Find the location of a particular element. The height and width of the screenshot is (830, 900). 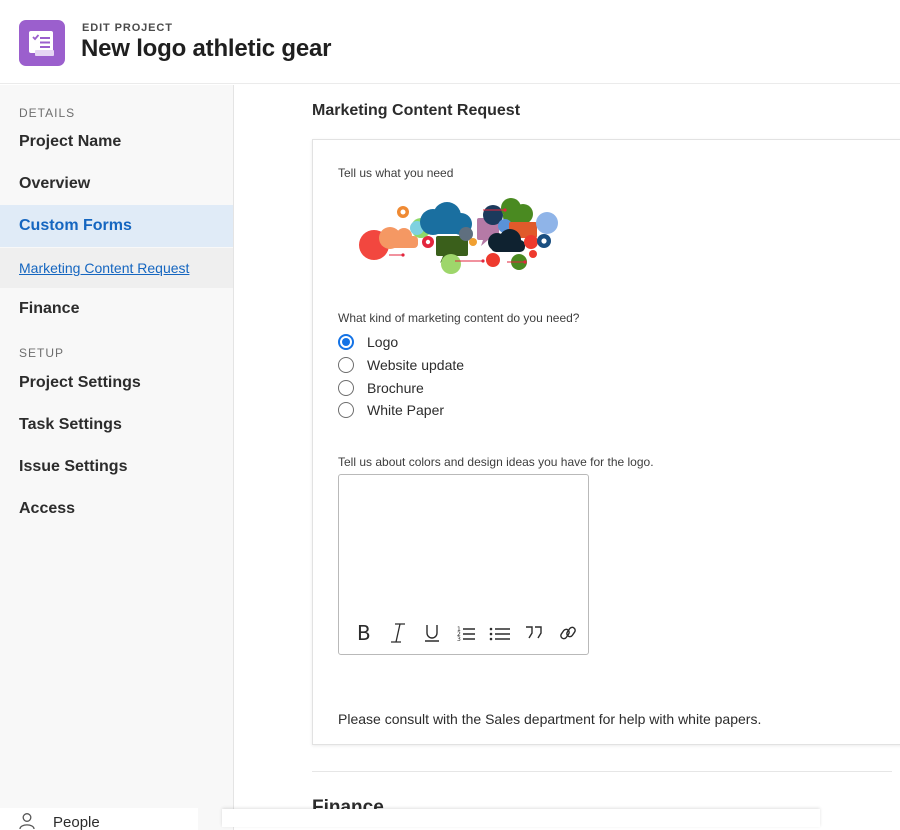

sidebar-item-marketing-content-request: Marketing Content Request is located at coordinates (116, 268).